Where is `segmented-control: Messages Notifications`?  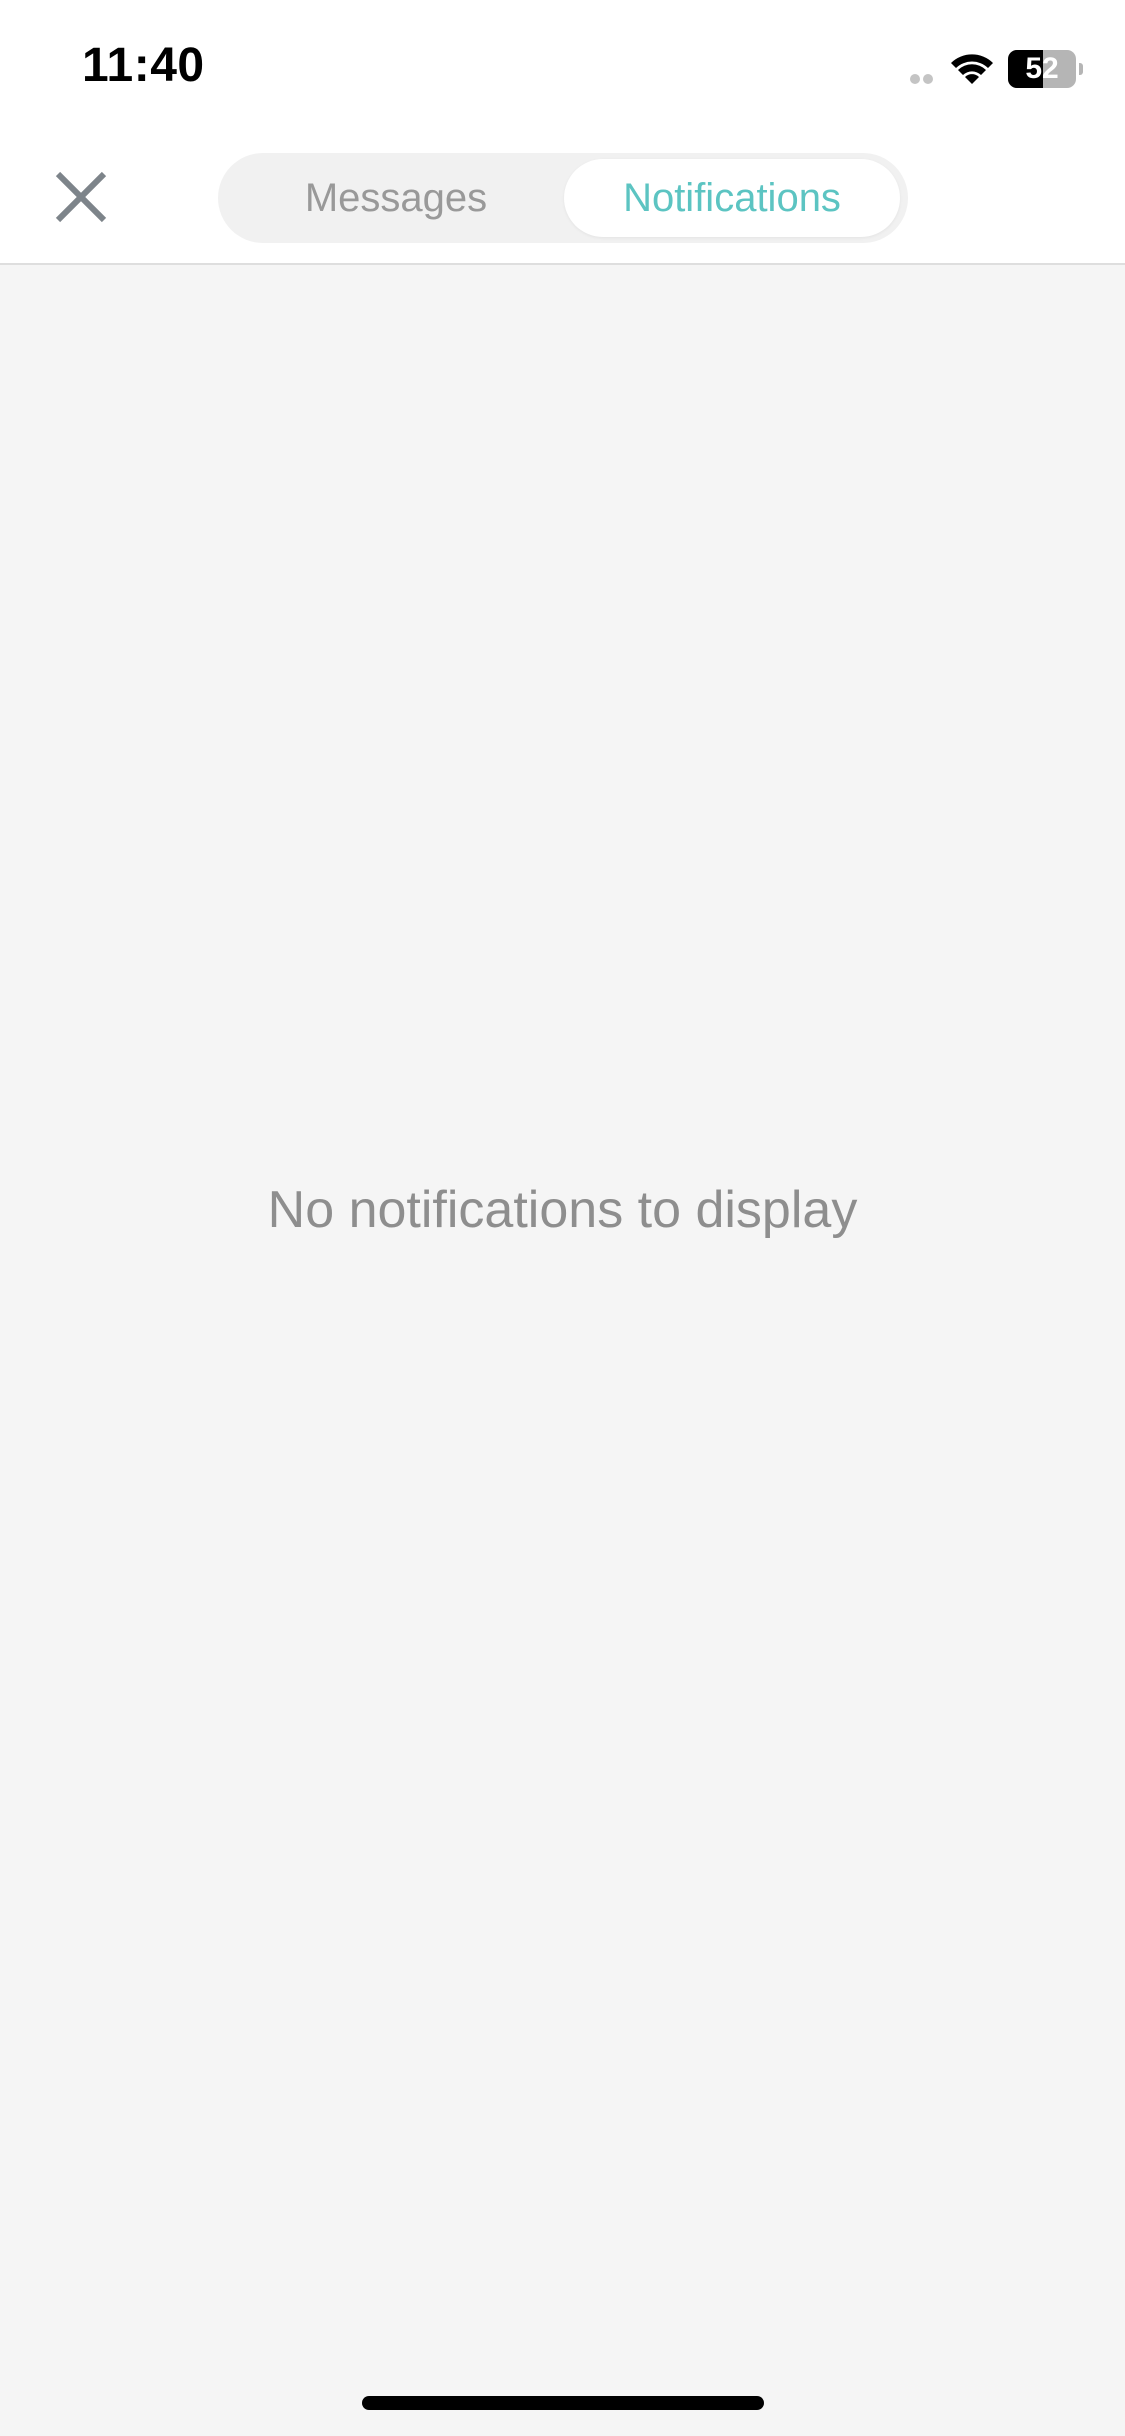 segmented-control: Messages Notifications is located at coordinates (563, 198).